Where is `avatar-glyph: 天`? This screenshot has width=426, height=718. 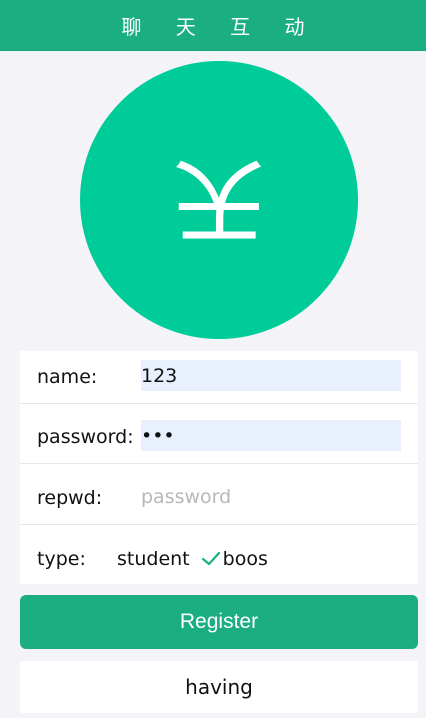
avatar-glyph: 天 is located at coordinates (218, 199).